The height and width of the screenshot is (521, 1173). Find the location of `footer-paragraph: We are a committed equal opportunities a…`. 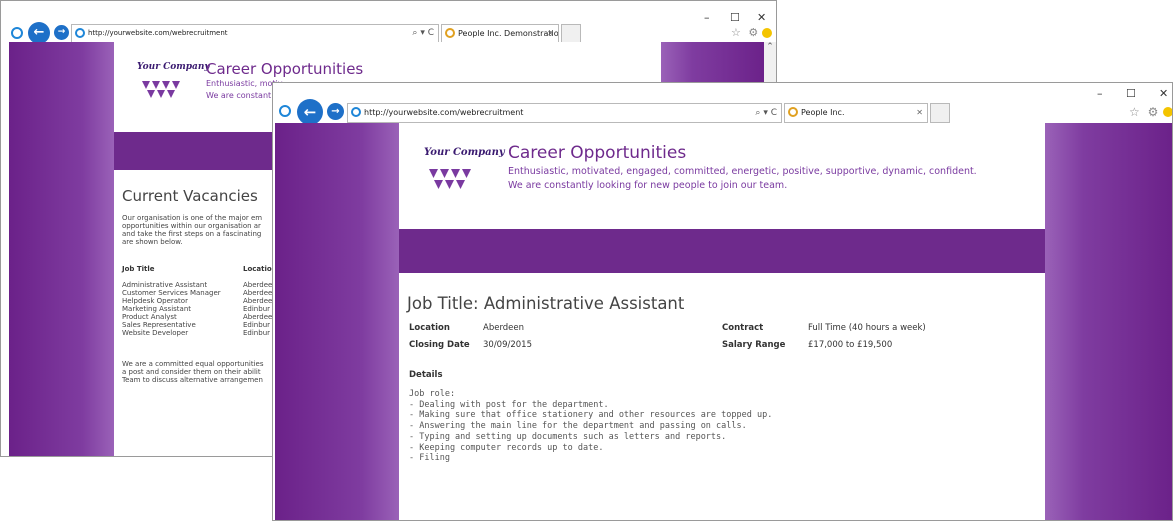

footer-paragraph: We are a committed equal opportunities a… is located at coordinates (192, 372).